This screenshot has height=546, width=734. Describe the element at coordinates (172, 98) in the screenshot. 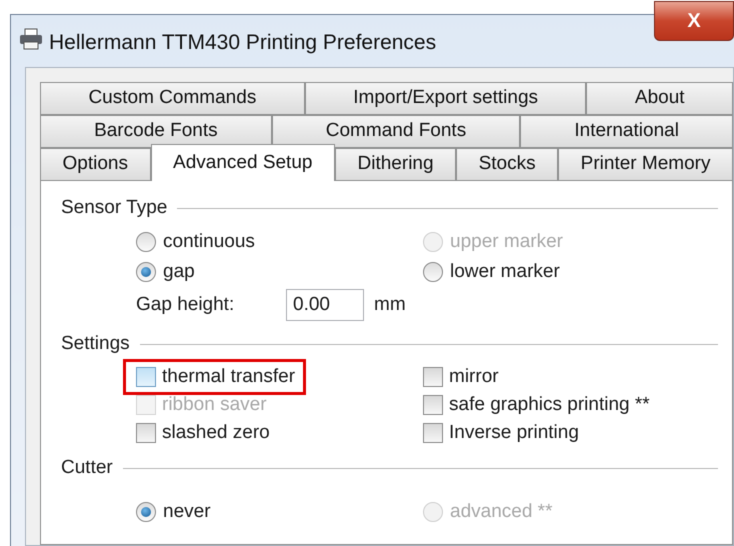

I see `tab: Custom Commands` at that location.